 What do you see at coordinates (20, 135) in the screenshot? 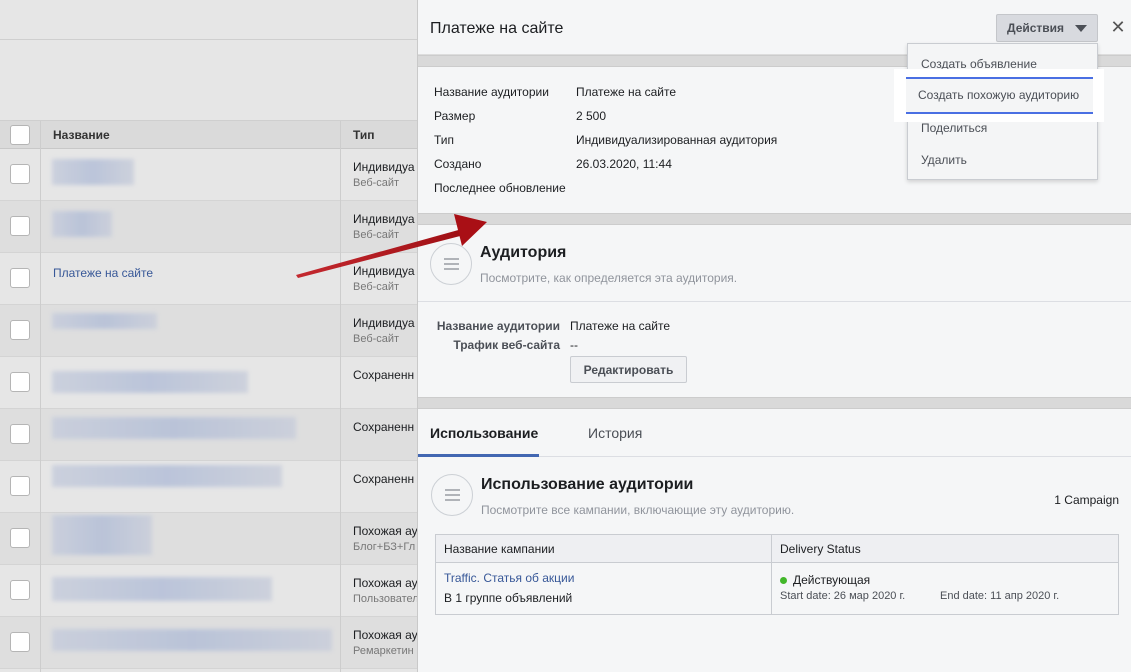
I see `select-all-checkbox` at bounding box center [20, 135].